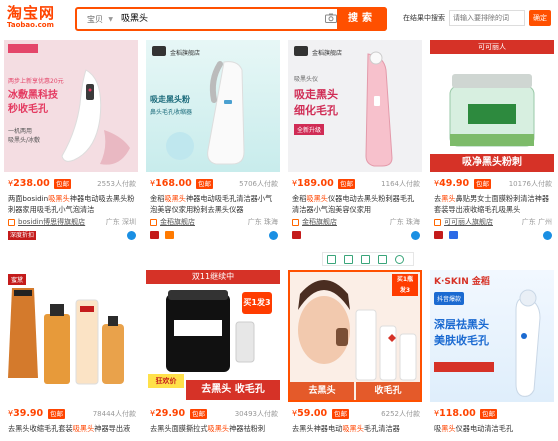  Describe the element at coordinates (492, 106) in the screenshot. I see `product-image: 可可丽人 吸净黑头粉刺` at that location.